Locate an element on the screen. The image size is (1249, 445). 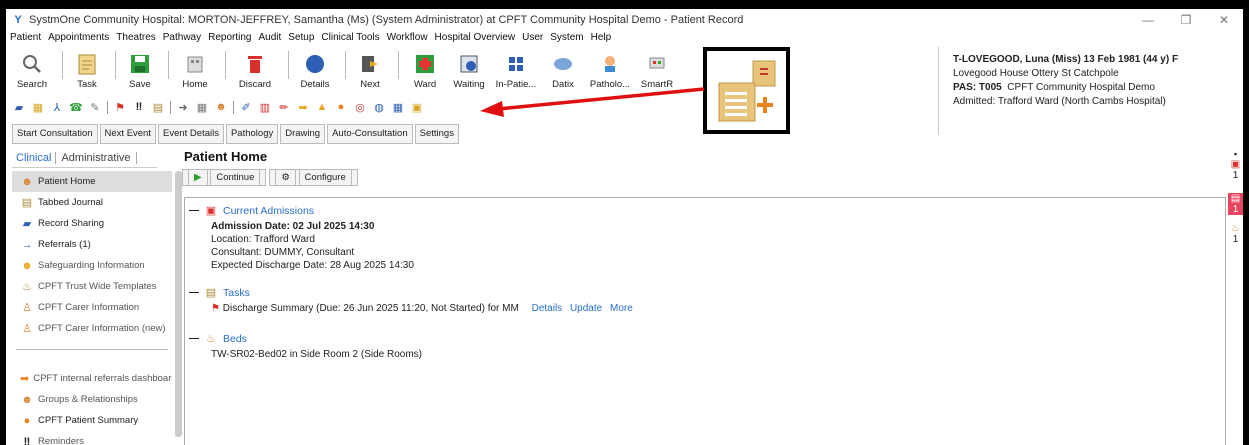
nav-tabbed-journal: ▤ Tabbed Journal is located at coordinates (92, 202).